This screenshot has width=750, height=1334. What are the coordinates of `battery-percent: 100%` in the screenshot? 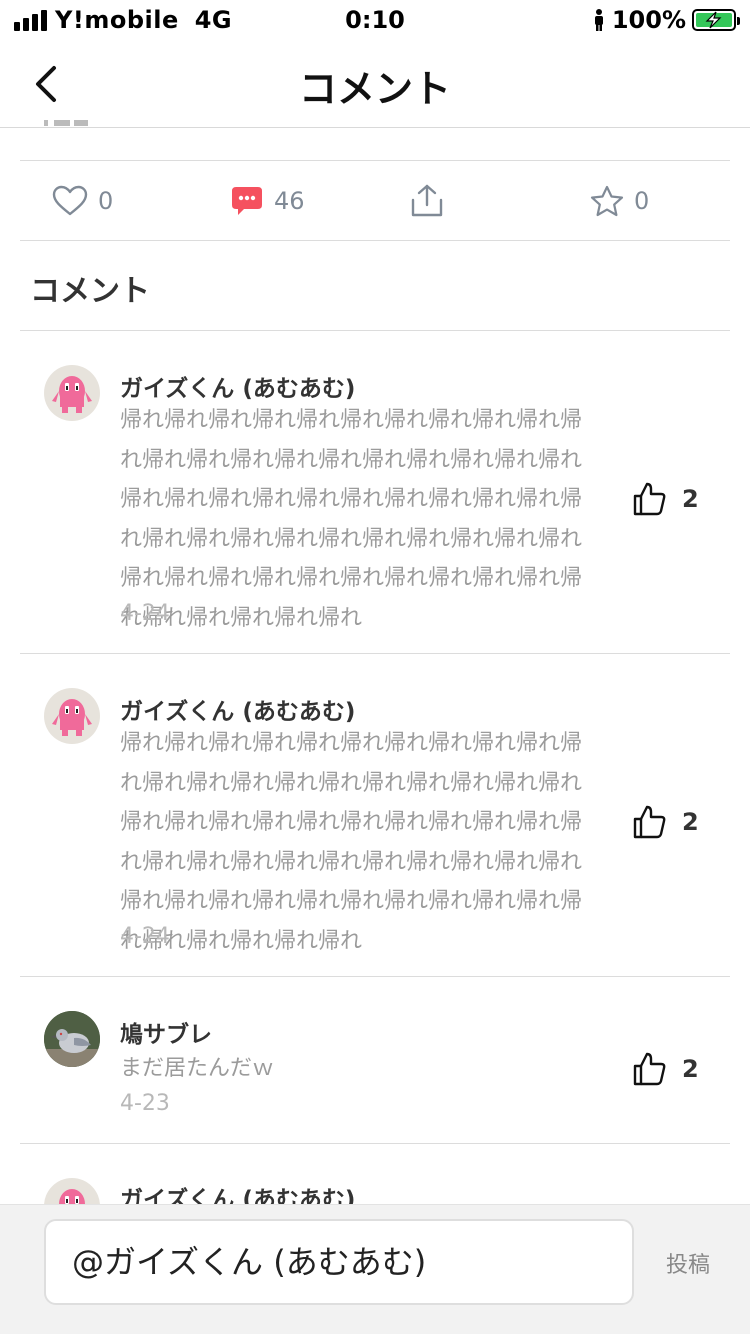 It's located at (648, 20).